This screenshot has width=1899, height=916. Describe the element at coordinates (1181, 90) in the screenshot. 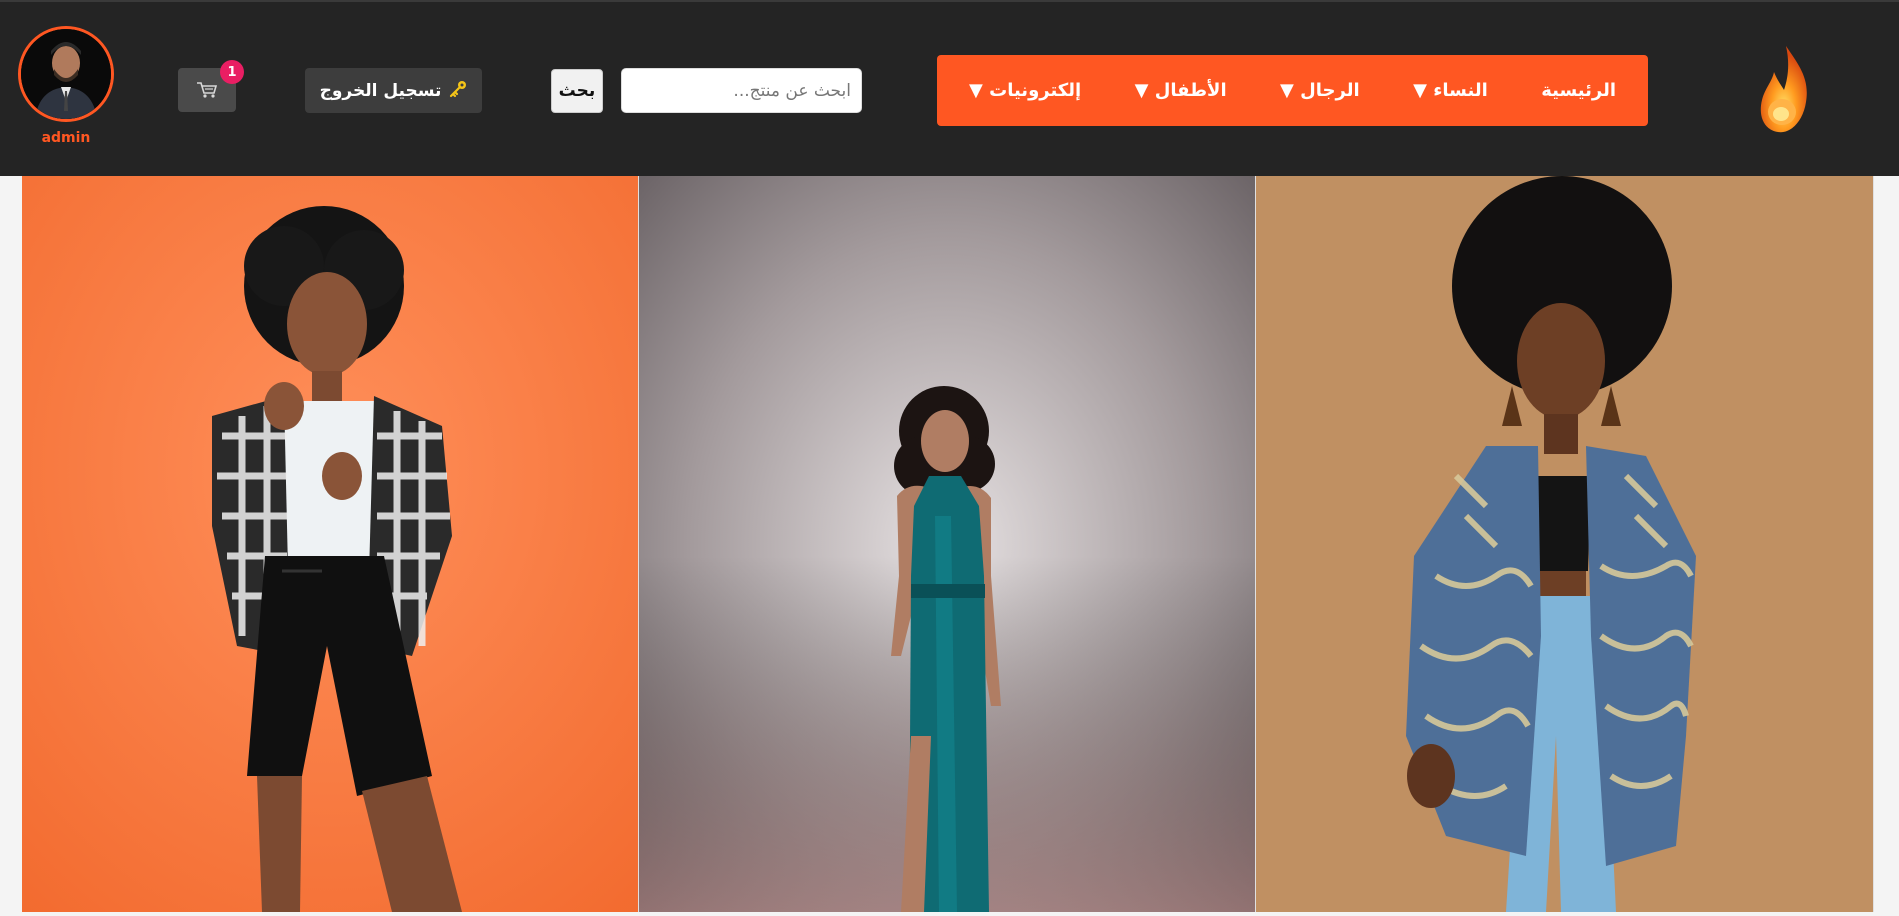

I see `nav-item-kids: الأطفال ▼` at that location.